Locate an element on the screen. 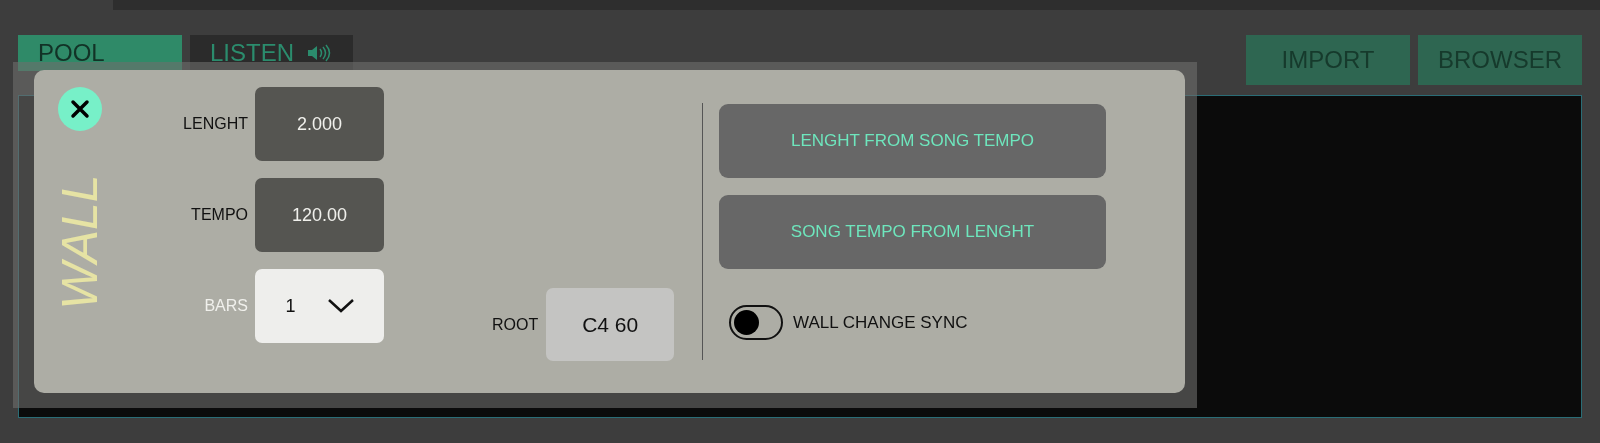 The height and width of the screenshot is (443, 1600). close-button is located at coordinates (80, 109).